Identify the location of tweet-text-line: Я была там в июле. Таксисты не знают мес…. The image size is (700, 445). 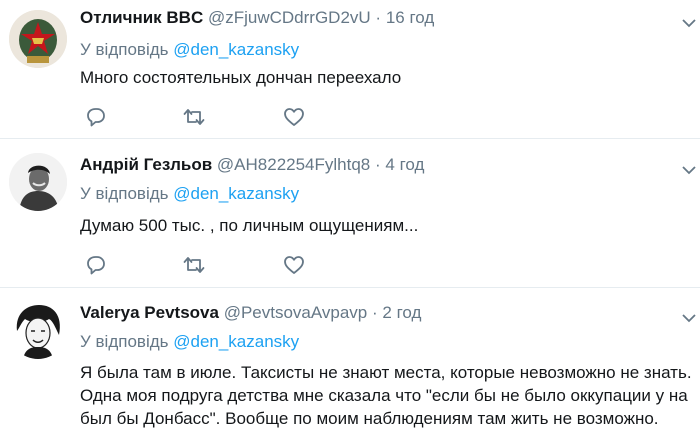
(386, 372).